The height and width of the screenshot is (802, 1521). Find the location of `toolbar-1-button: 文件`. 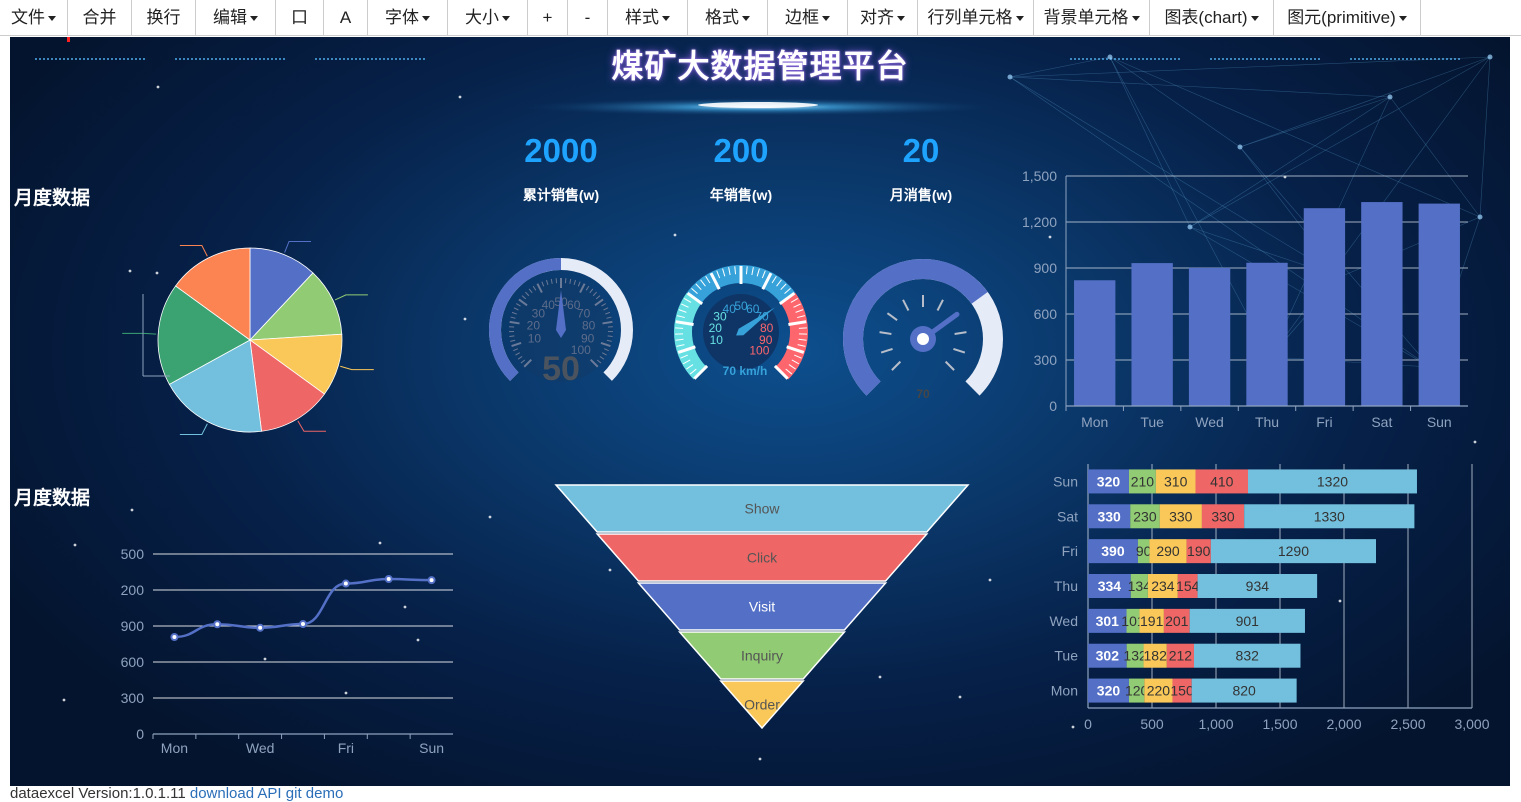

toolbar-1-button: 文件 is located at coordinates (34, 17).